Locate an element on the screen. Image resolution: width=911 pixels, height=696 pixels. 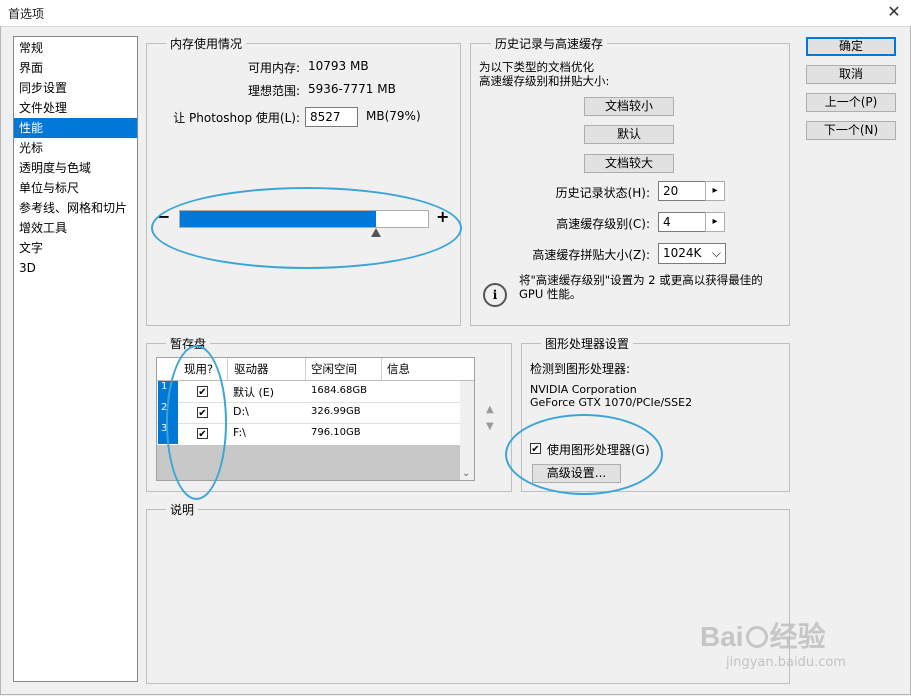
drive-name: D:\ is located at coordinates (241, 411).